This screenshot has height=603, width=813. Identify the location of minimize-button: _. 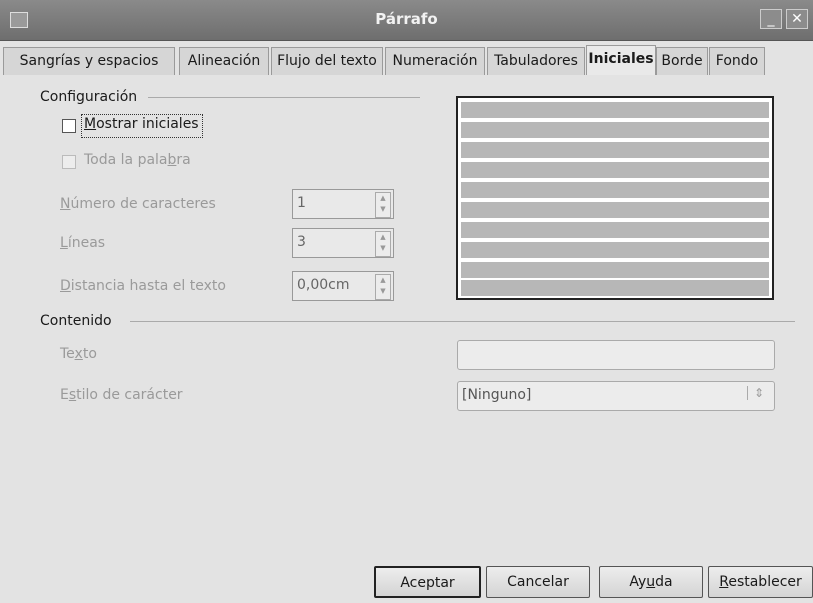
(771, 19).